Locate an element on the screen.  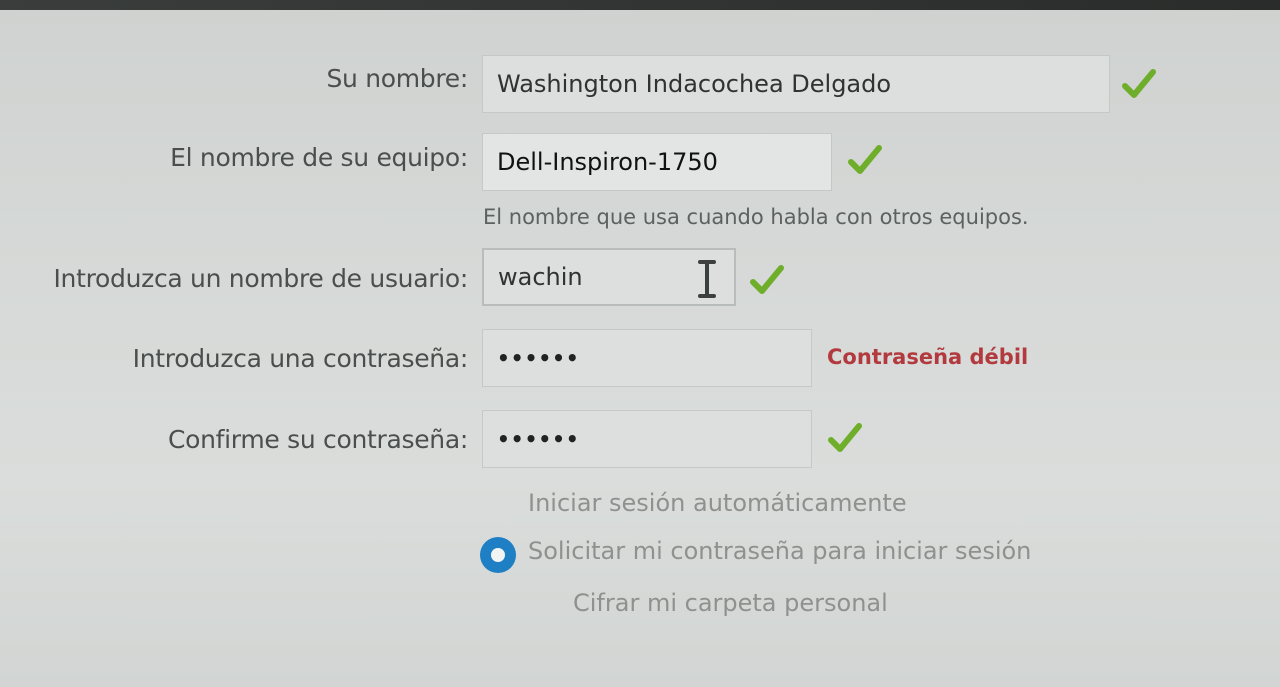
top-bar is located at coordinates (640, 5).